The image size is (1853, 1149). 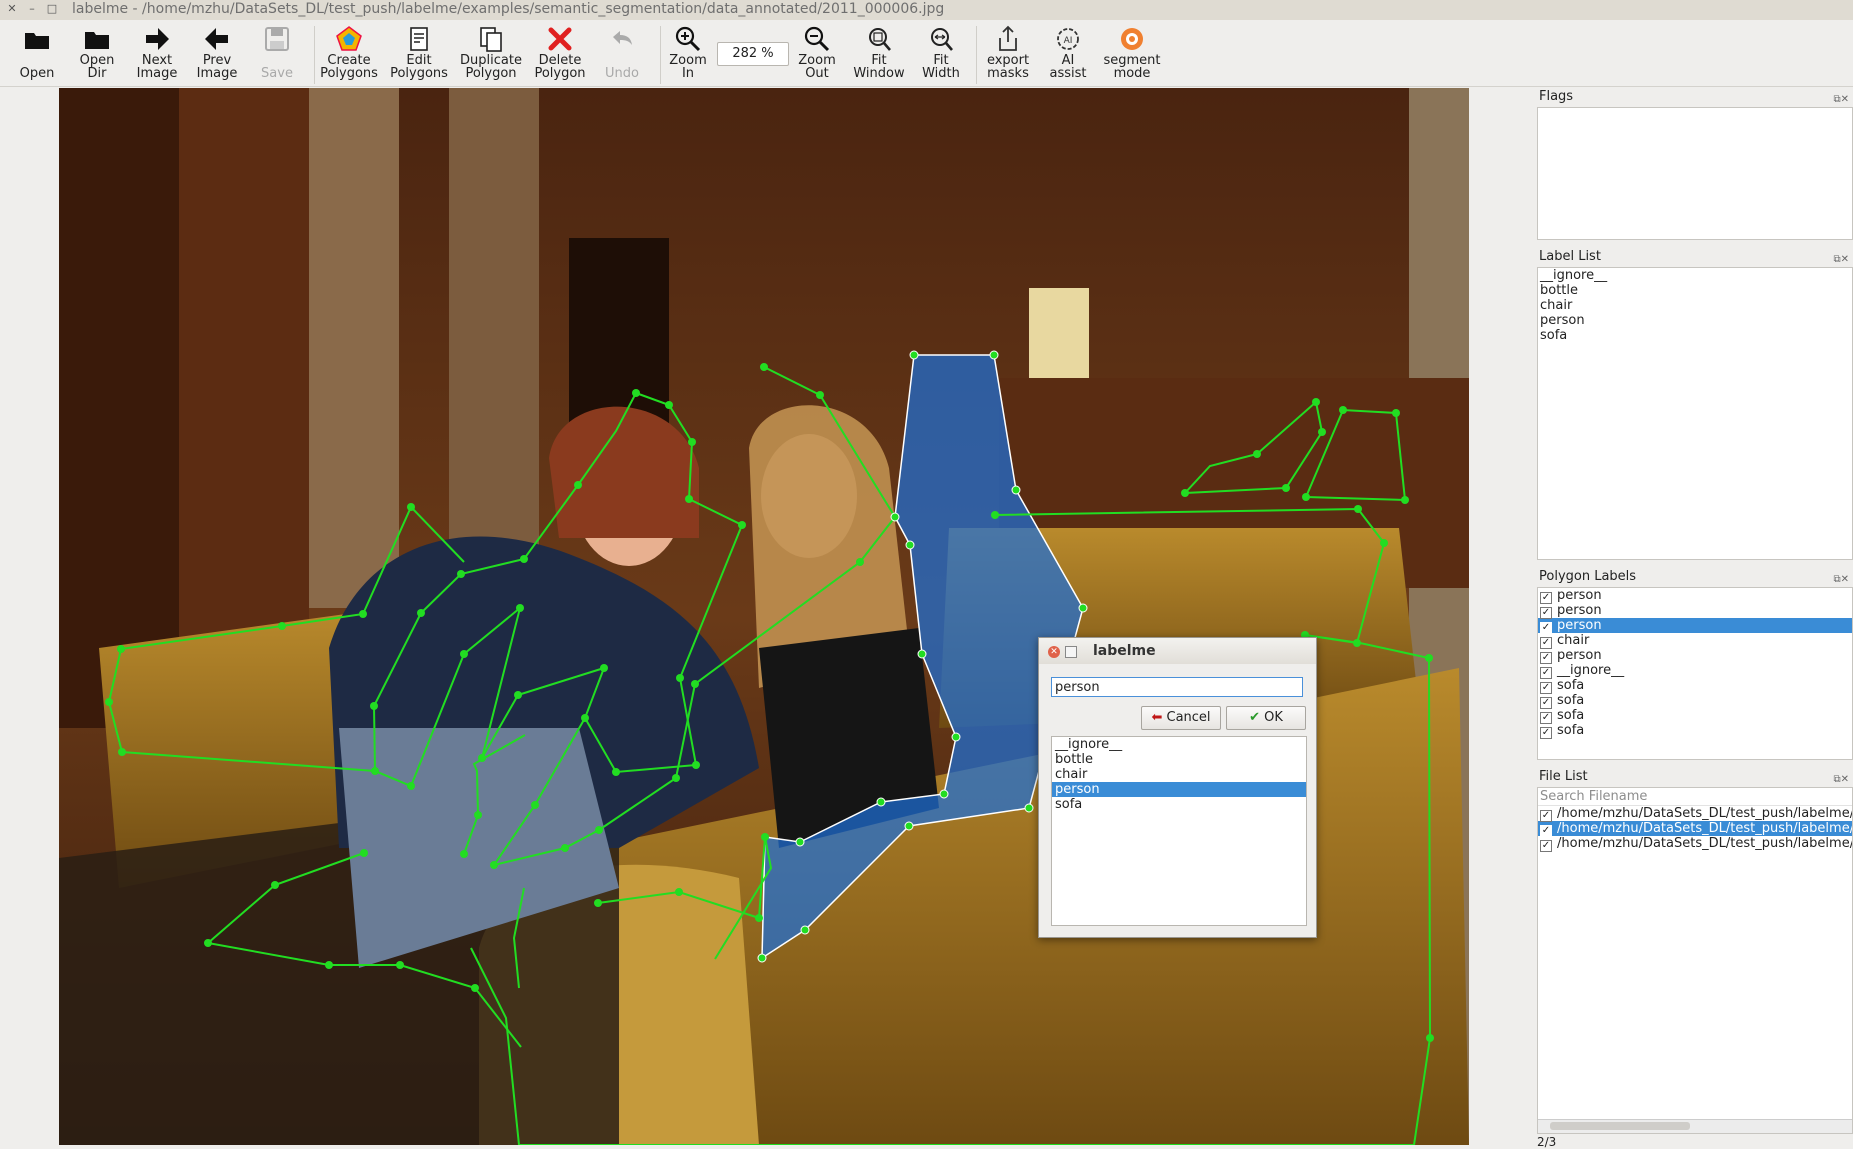 I want to click on save-button: Save, so click(x=277, y=52).